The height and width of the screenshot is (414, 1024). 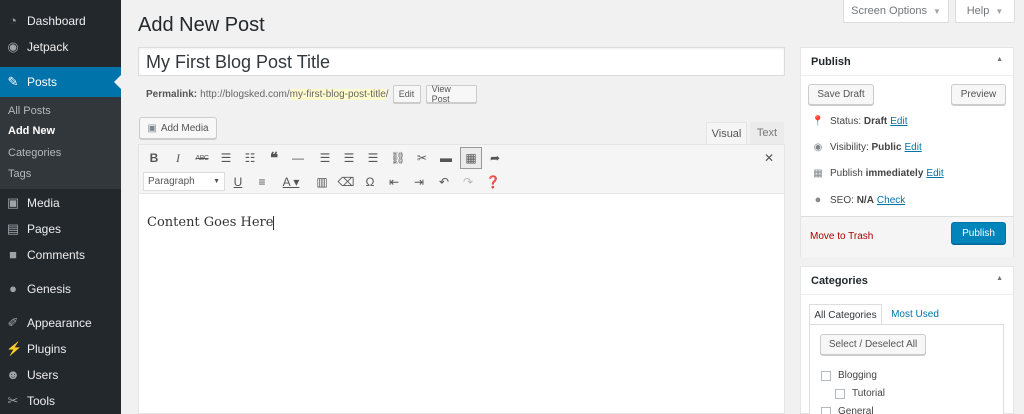 I want to click on permalink-slug: my-first-blog-post-title, so click(x=337, y=94).